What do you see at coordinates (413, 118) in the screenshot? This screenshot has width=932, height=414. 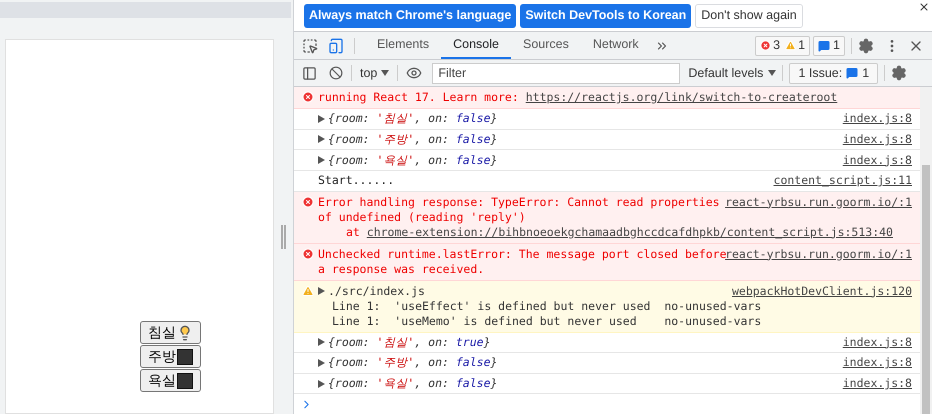 I see `log-object: {room: '침실', on: false}` at bounding box center [413, 118].